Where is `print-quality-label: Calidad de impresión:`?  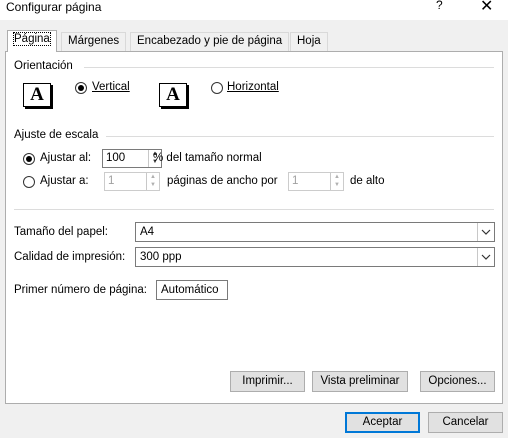
print-quality-label: Calidad de impresión: is located at coordinates (70, 257).